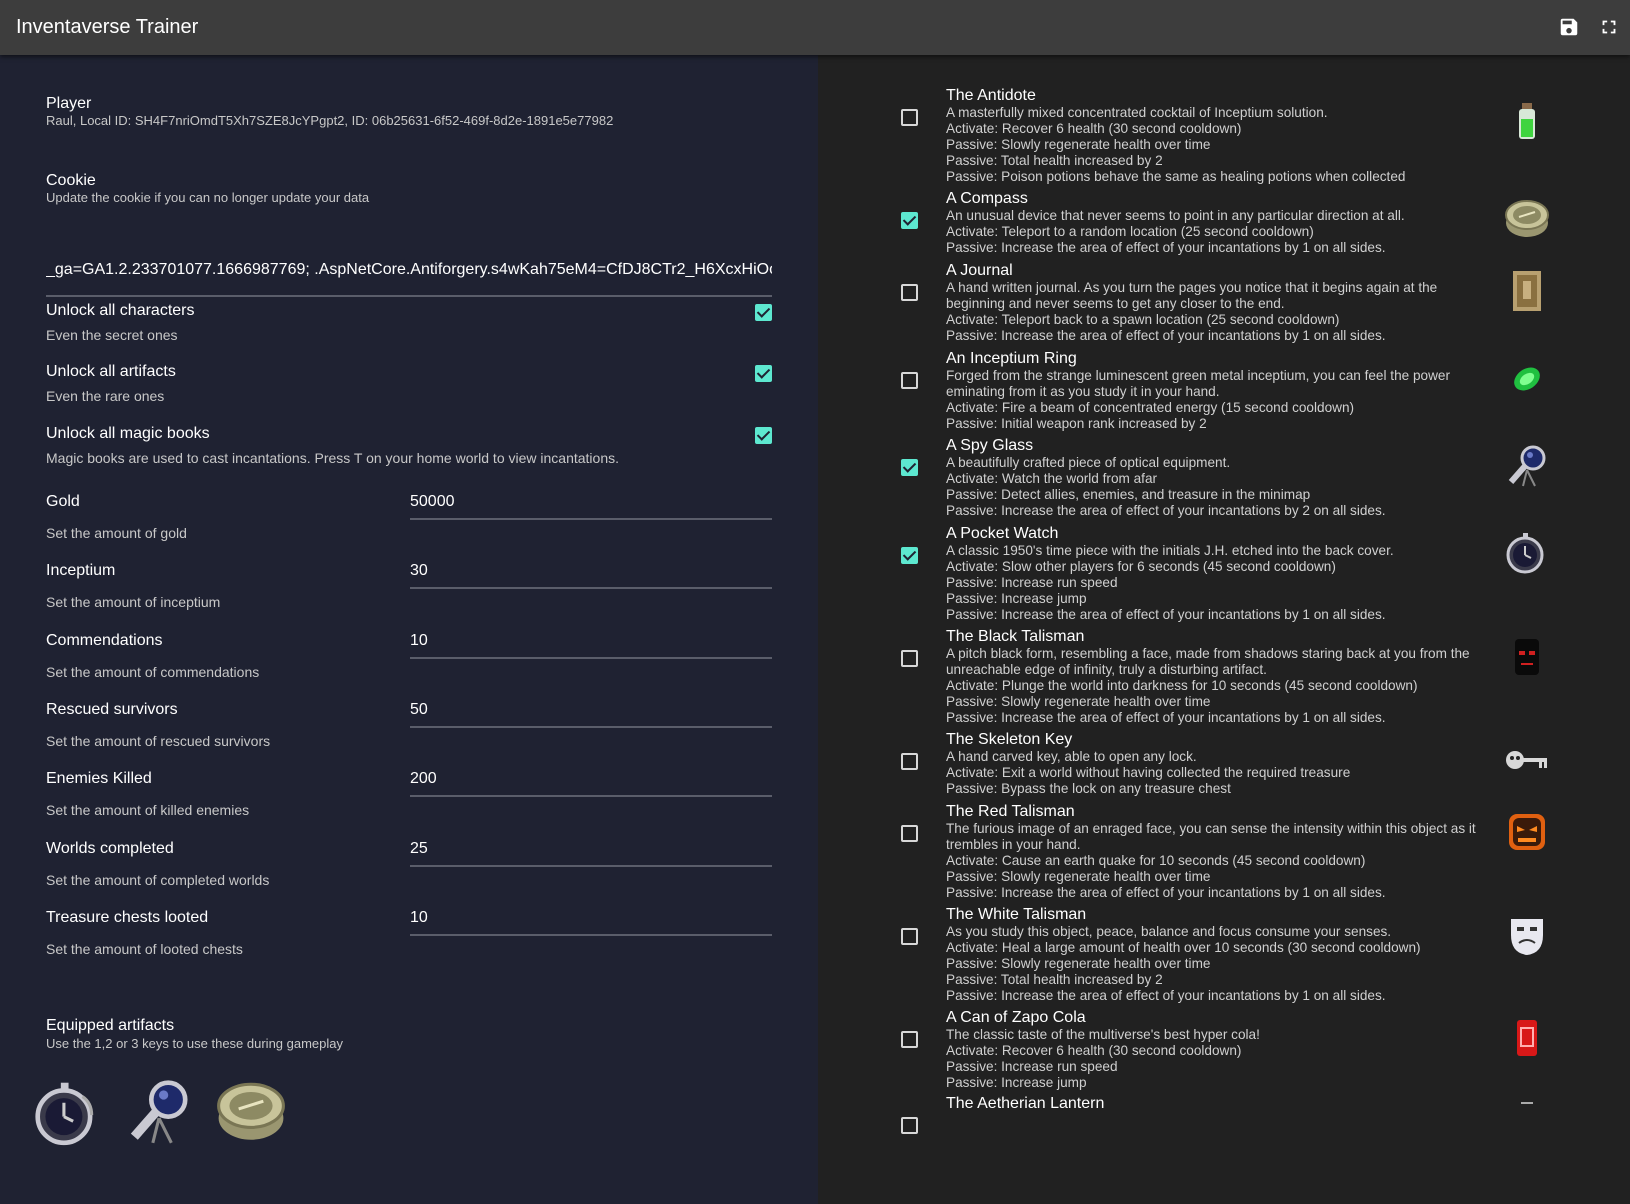 The height and width of the screenshot is (1204, 1630). I want to click on stat-label: Commendations, so click(104, 640).